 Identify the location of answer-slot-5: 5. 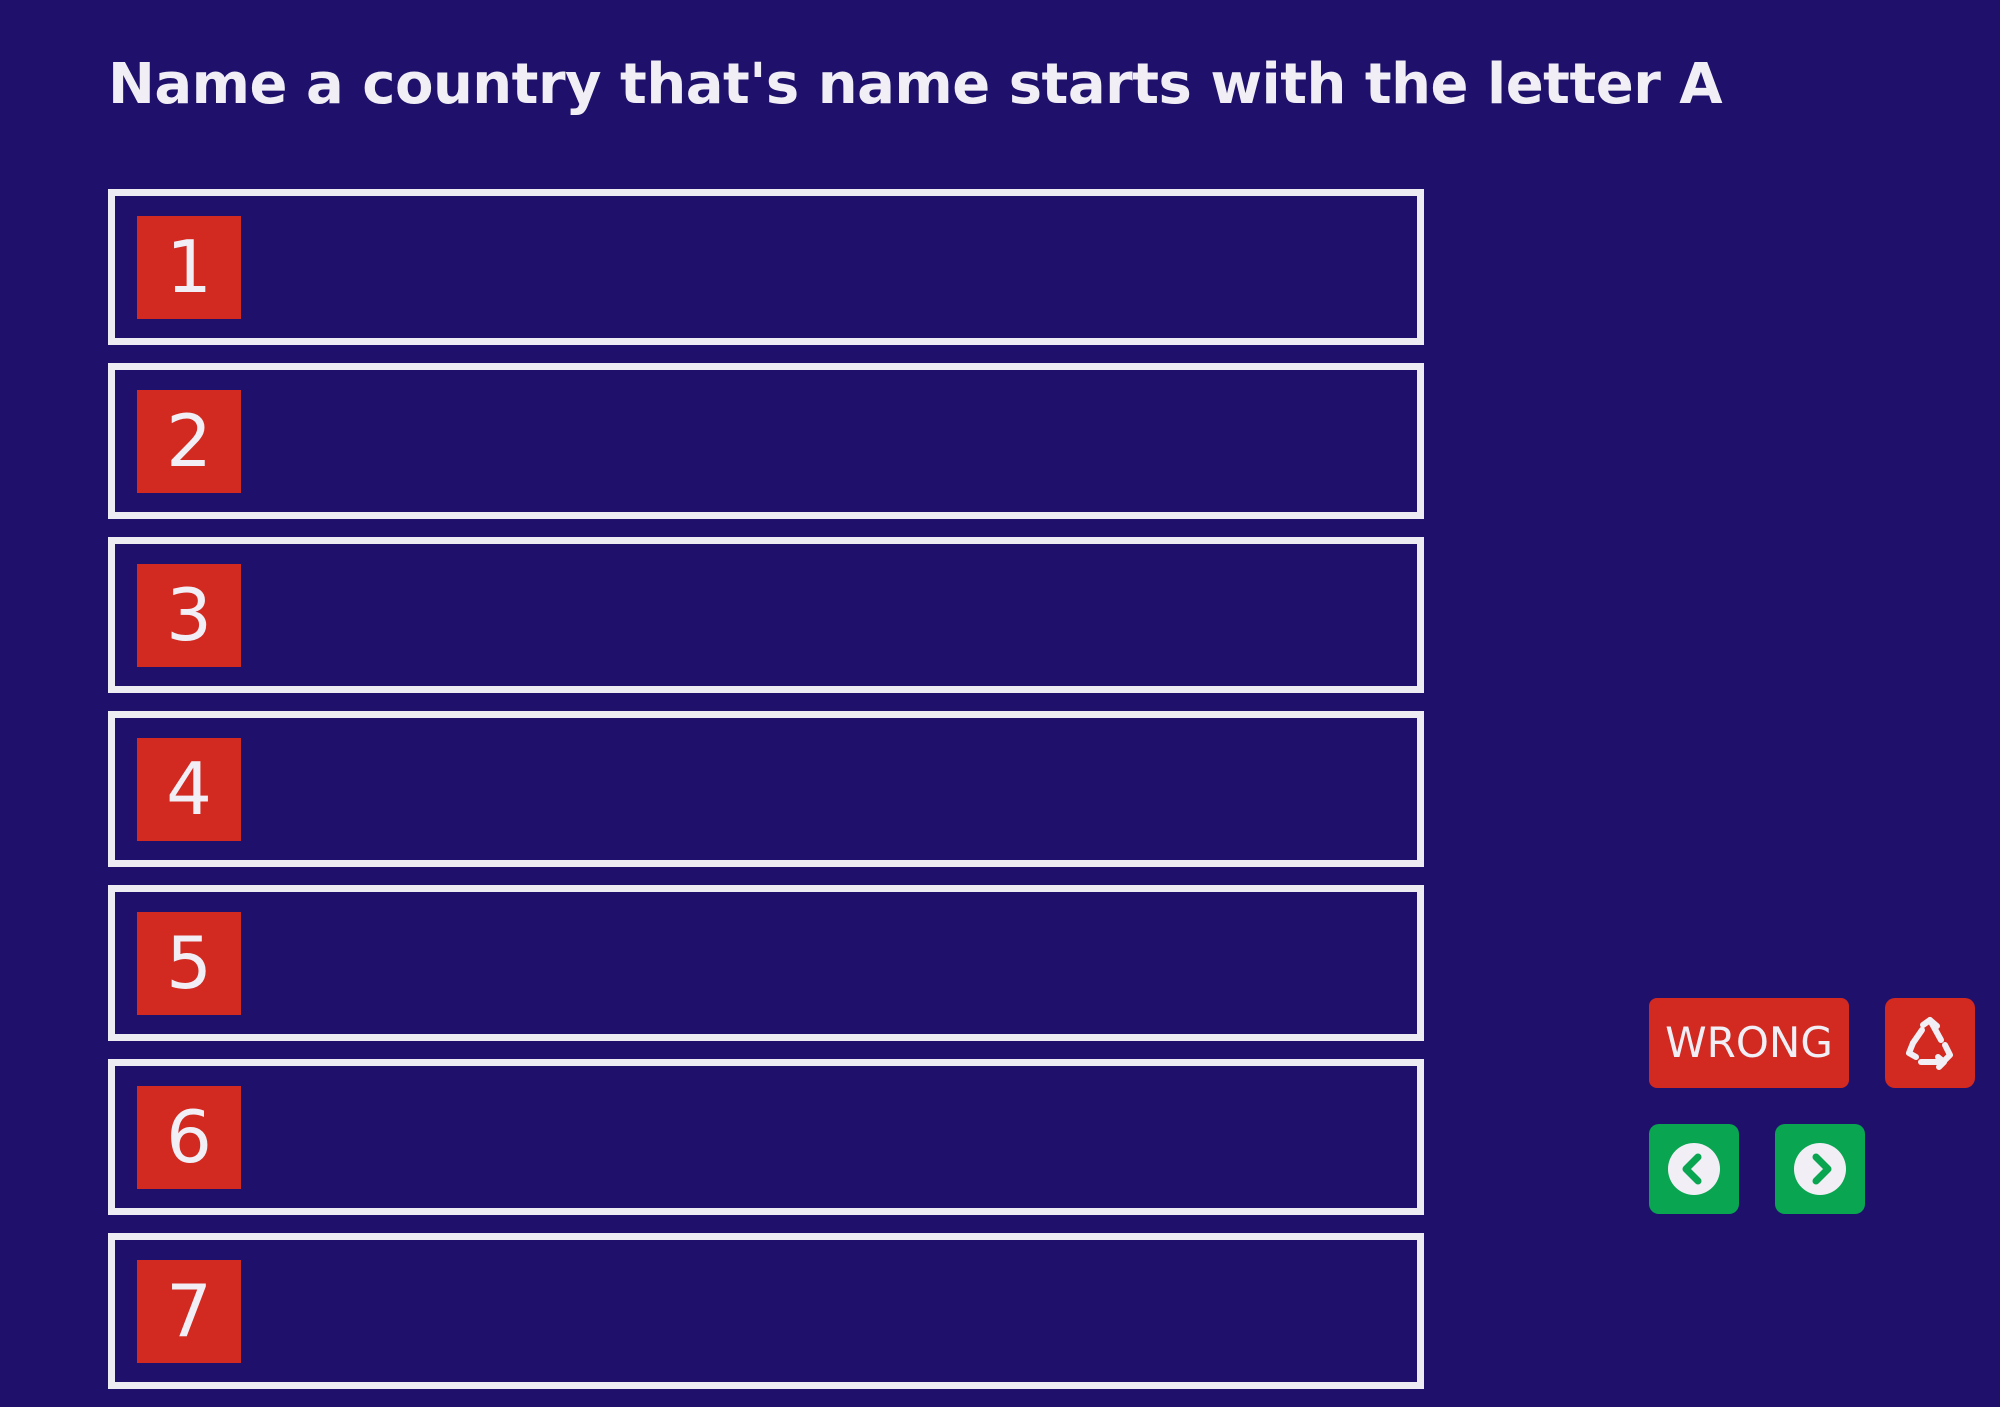
(766, 963).